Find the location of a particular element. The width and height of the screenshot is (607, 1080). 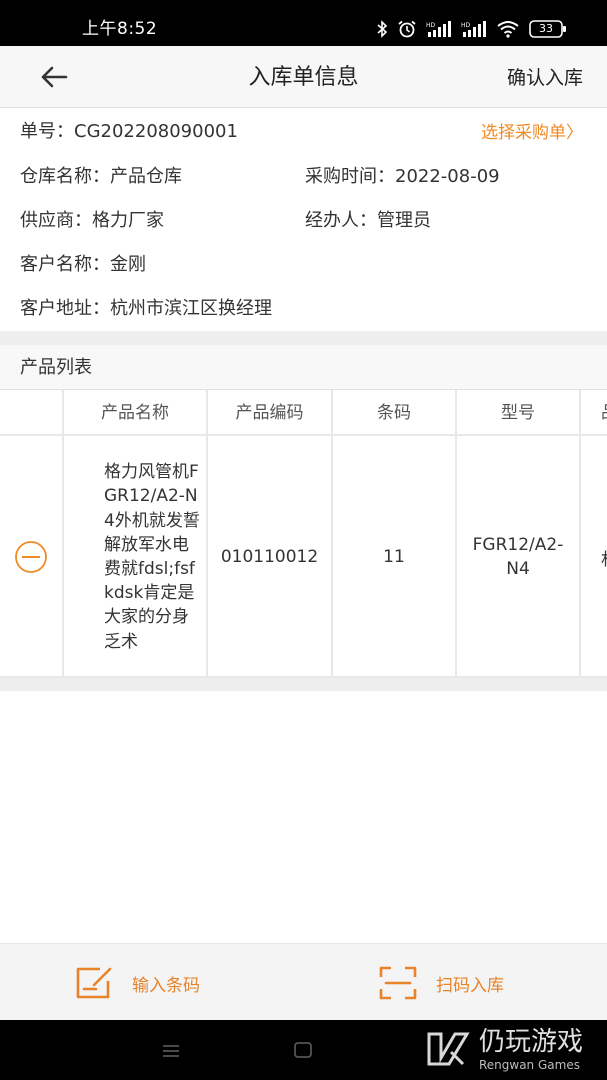

product-list-header: 产品列表 is located at coordinates (303, 367).